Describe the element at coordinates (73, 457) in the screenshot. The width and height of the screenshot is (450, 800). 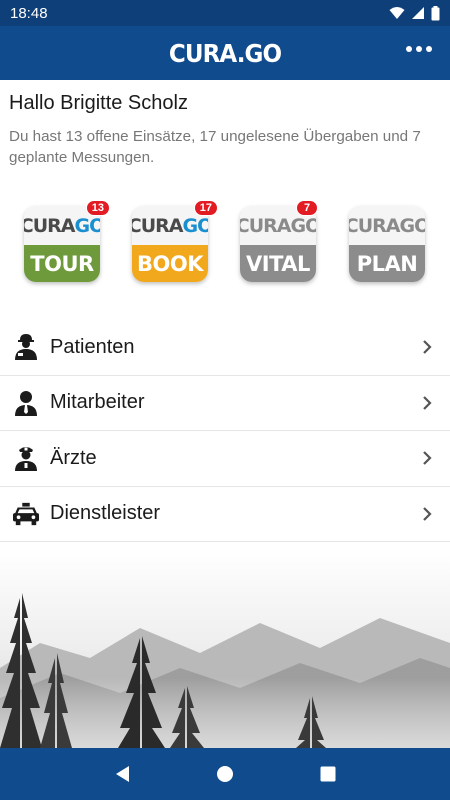
I see `menu-item-label: Ärzte` at that location.